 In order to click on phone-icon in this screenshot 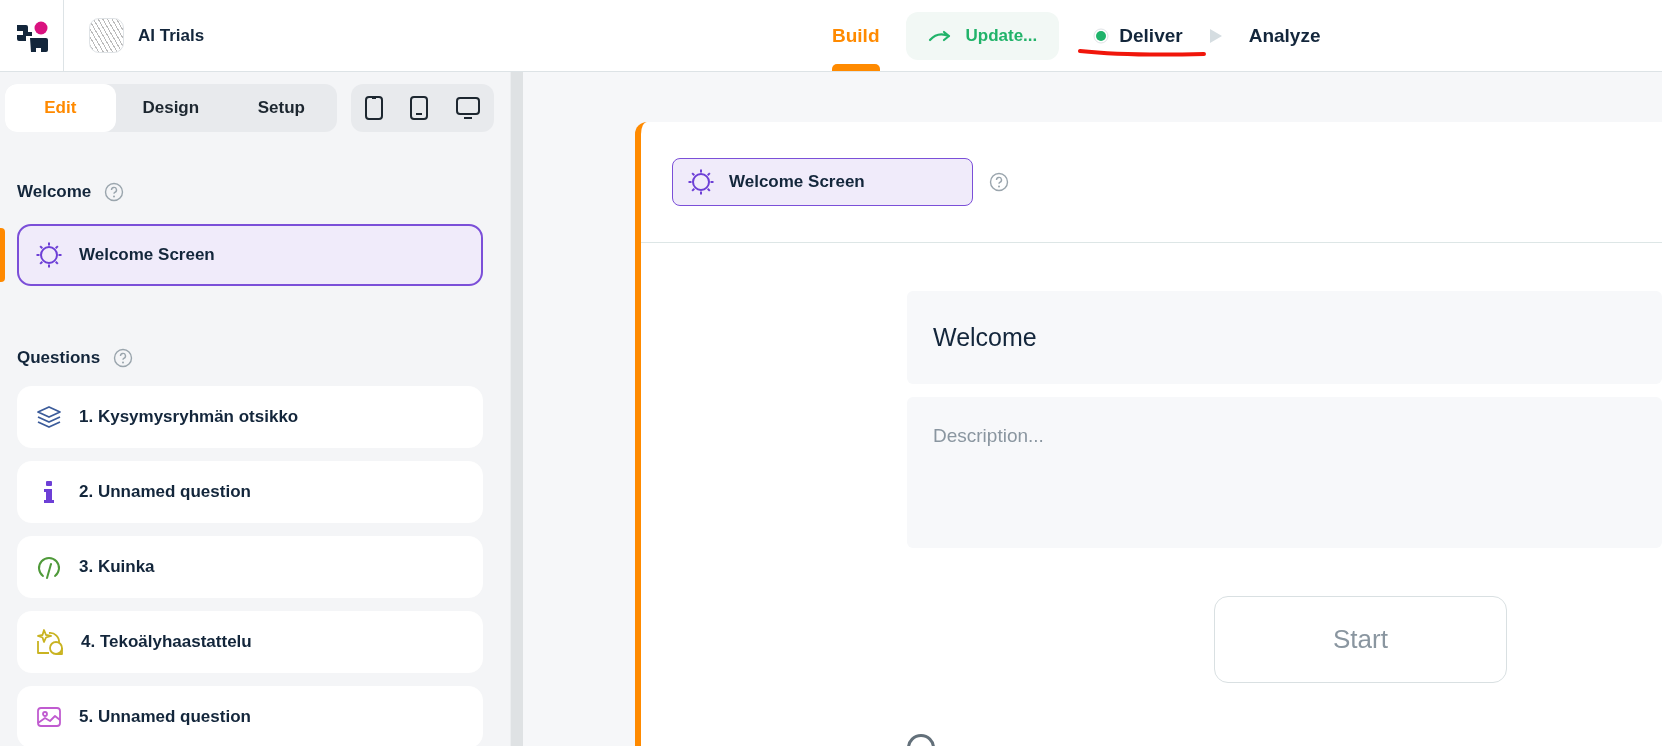, I will do `click(373, 108)`.